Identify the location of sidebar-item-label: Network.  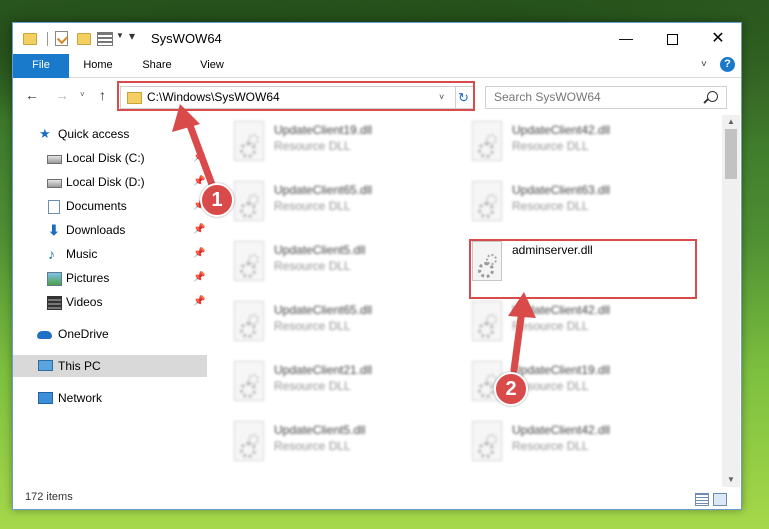
(80, 398).